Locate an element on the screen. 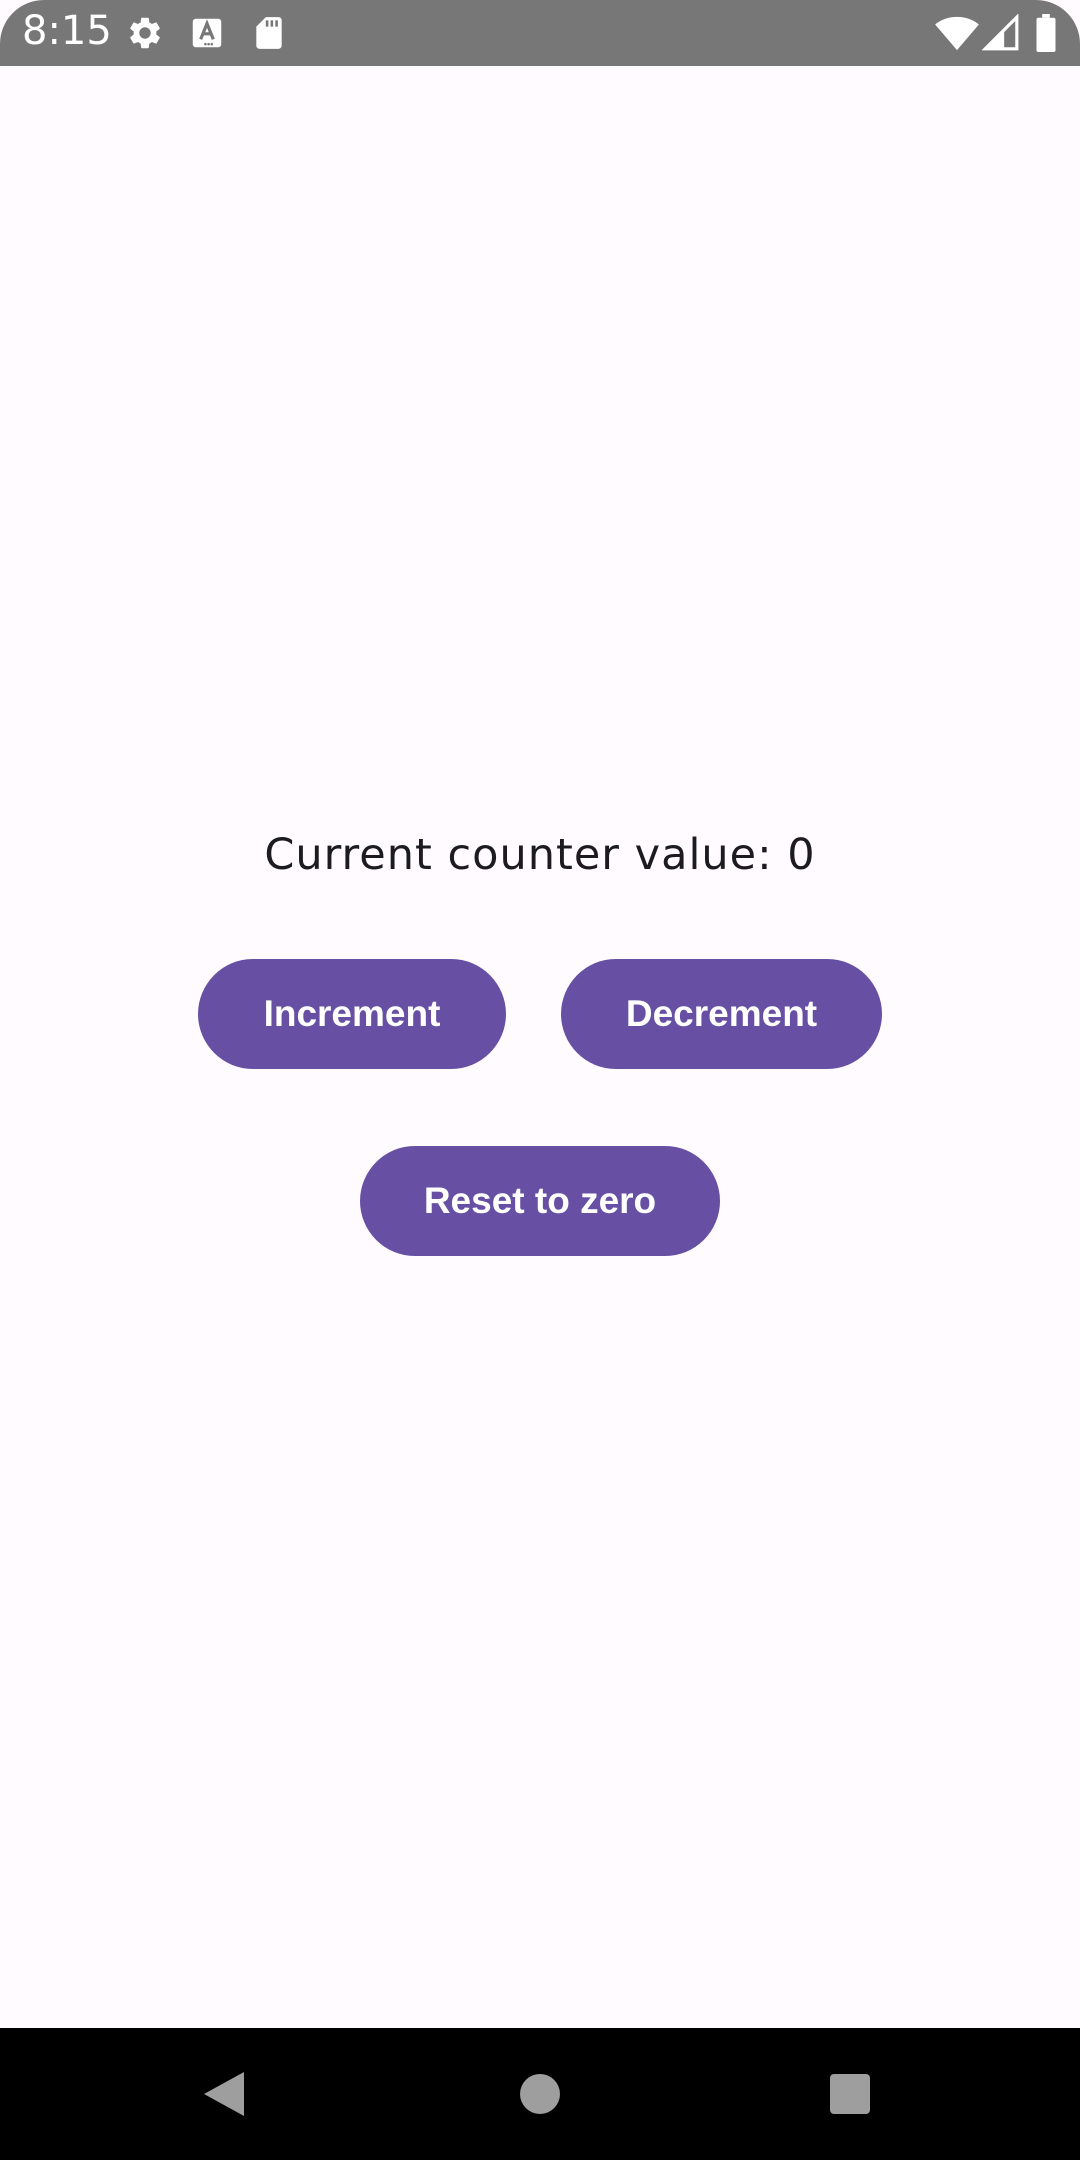  gear-icon is located at coordinates (145, 33).